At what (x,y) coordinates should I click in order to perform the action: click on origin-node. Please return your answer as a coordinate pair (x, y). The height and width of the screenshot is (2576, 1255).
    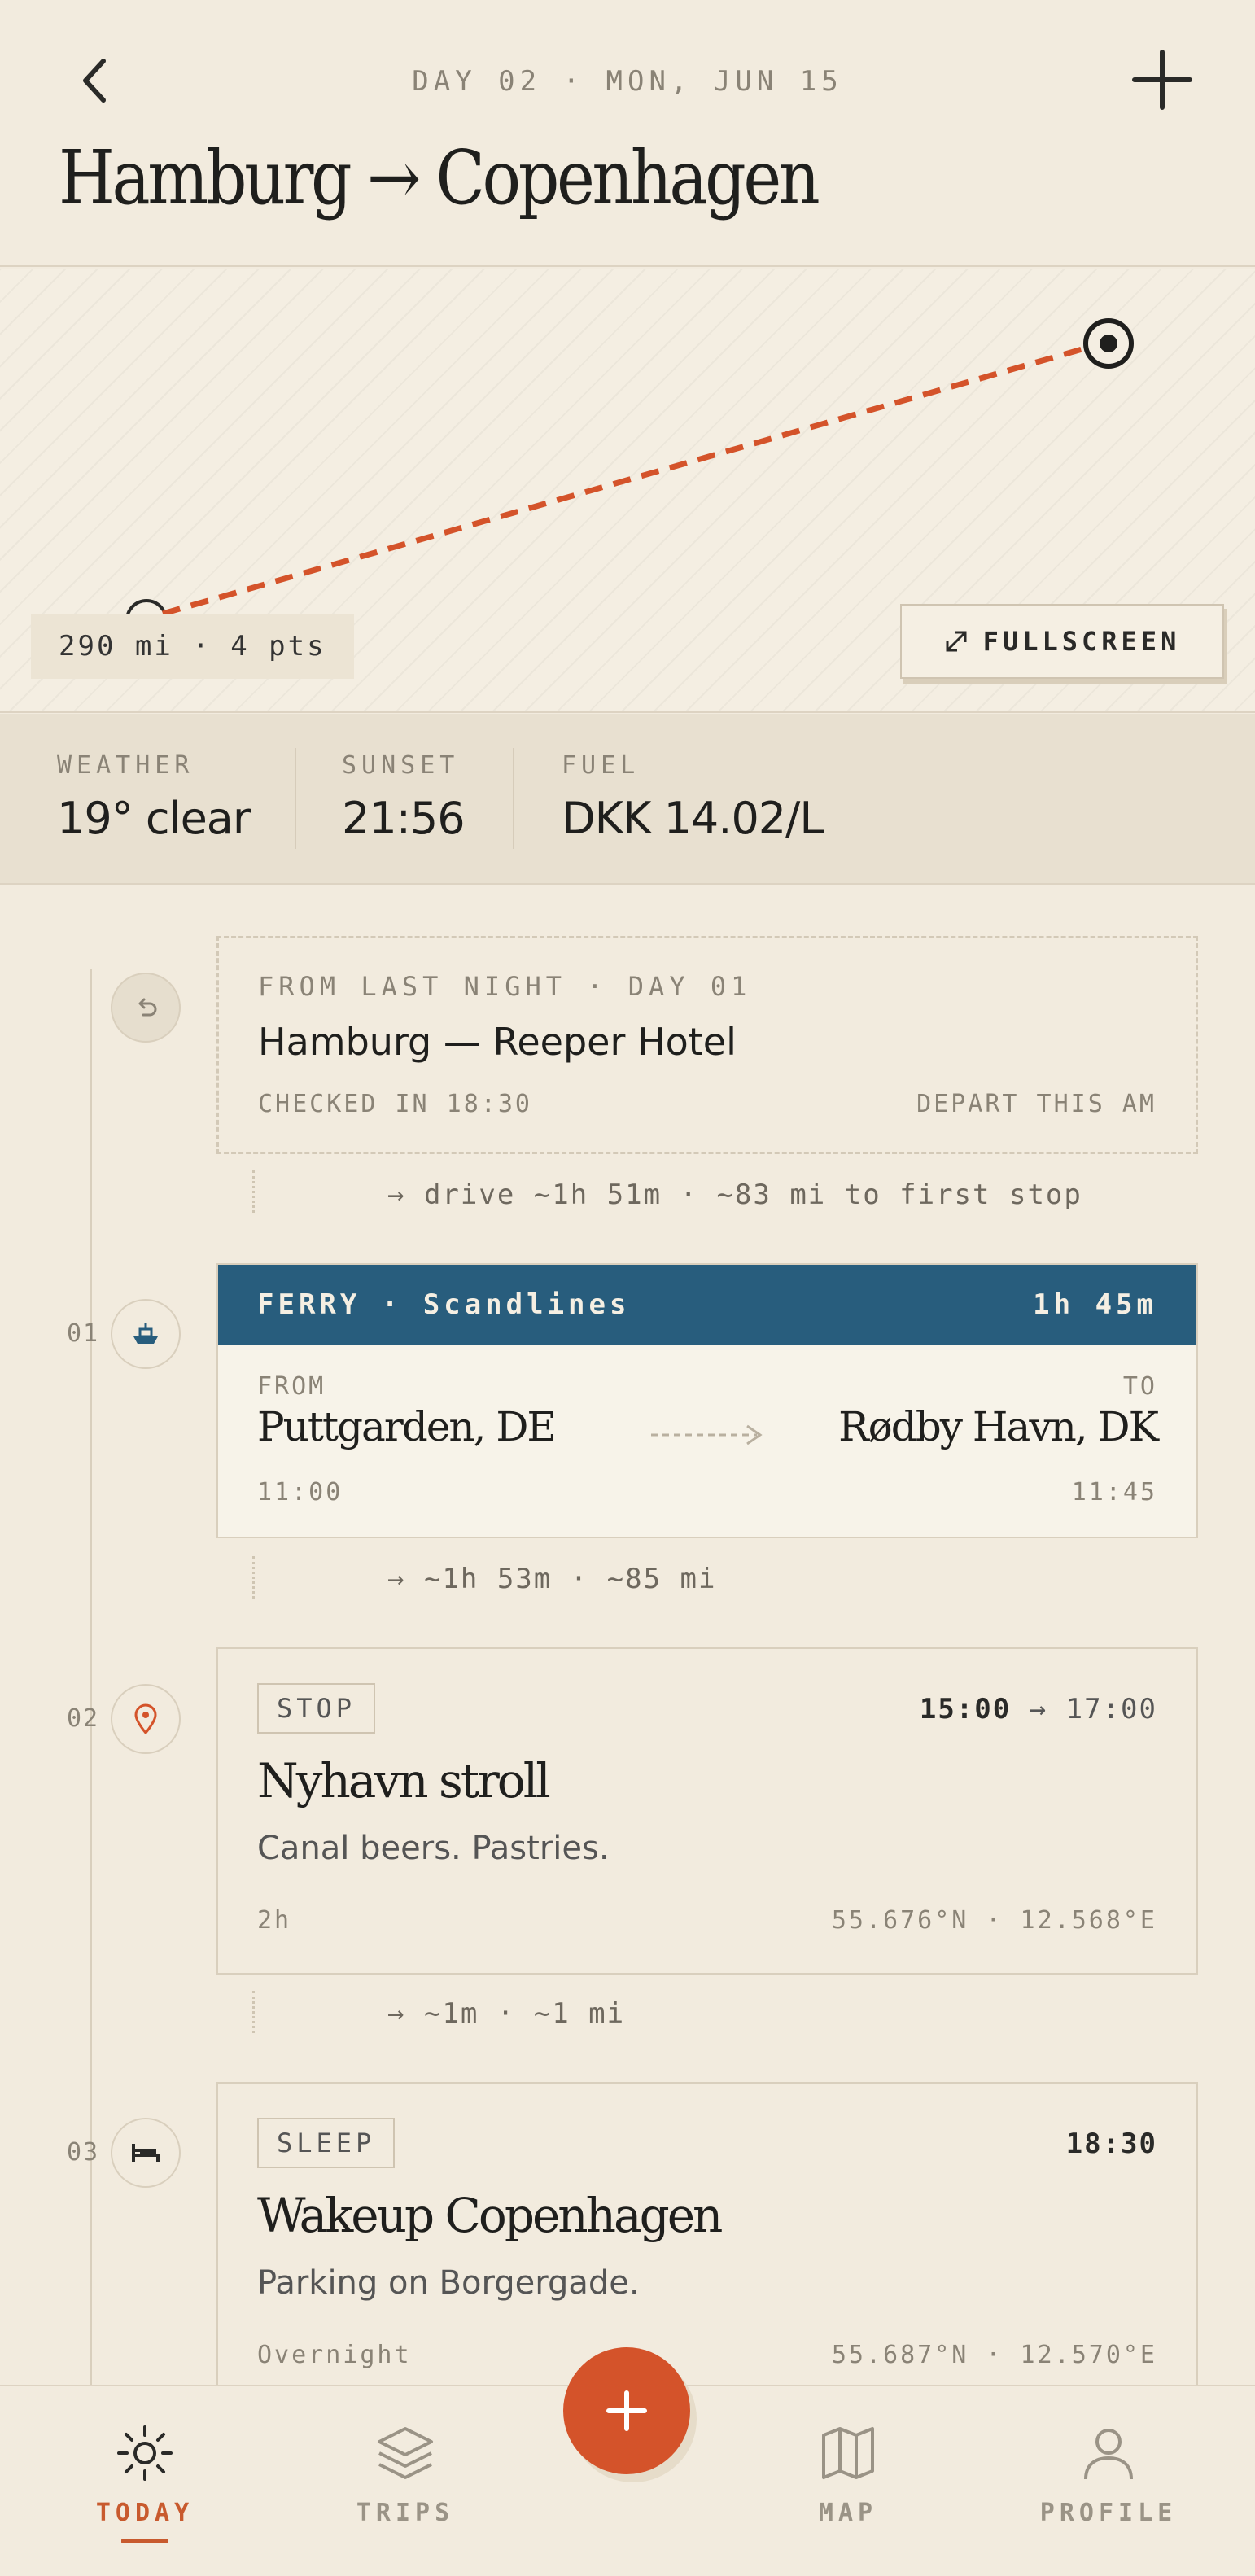
    Looking at the image, I should click on (146, 1008).